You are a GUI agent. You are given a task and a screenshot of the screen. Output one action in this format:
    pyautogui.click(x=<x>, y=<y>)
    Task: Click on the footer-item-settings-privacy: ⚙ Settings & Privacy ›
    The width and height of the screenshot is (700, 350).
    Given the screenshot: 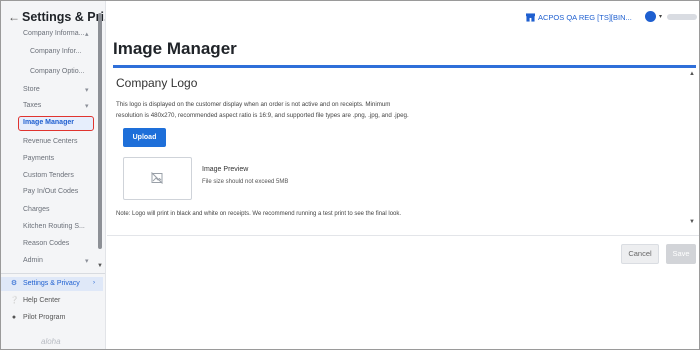 What is the action you would take?
    pyautogui.click(x=52, y=284)
    